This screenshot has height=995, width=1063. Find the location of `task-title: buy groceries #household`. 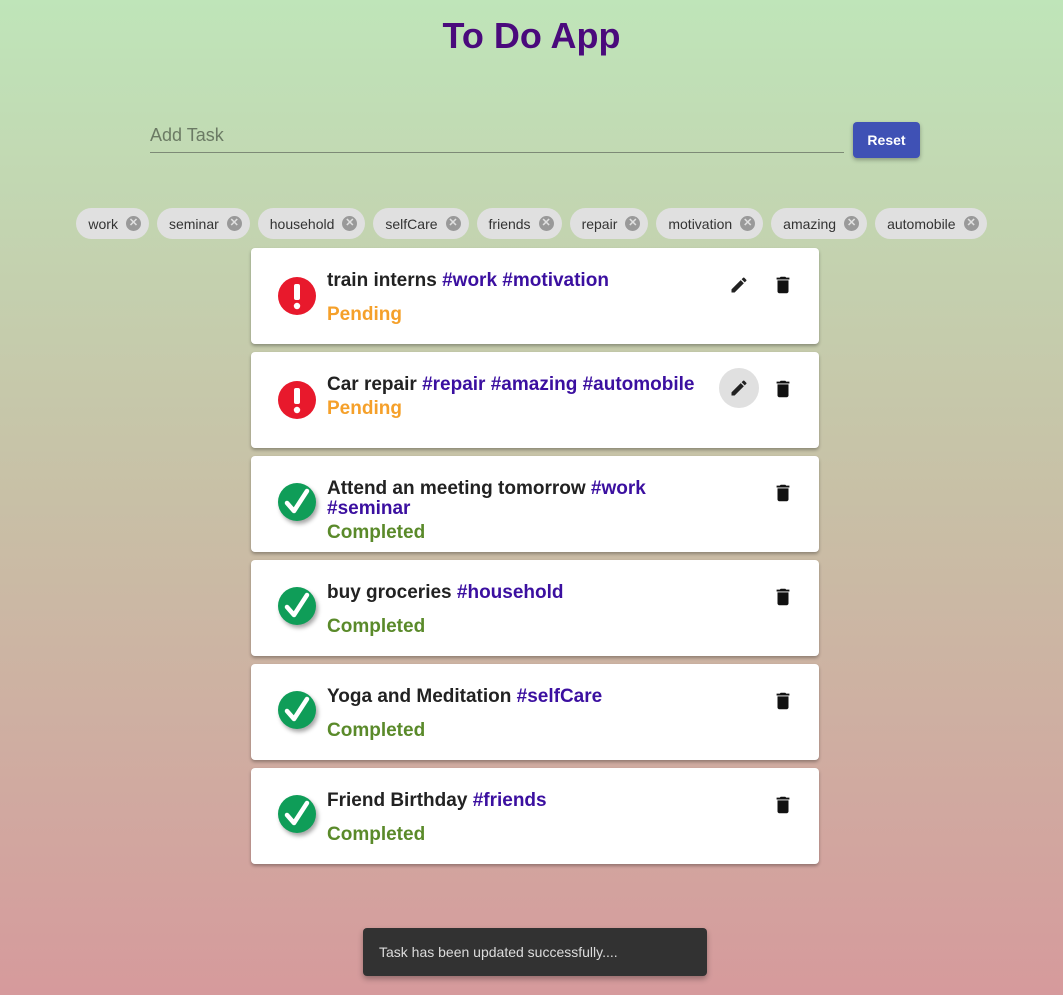

task-title: buy groceries #household is located at coordinates (517, 593).